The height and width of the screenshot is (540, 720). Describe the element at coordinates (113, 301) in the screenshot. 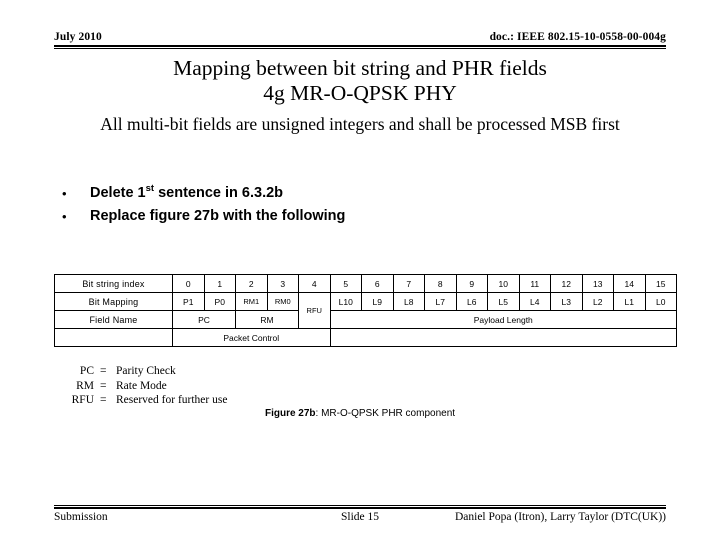

I see `row-header-bit-mapping: Bit Mapping` at that location.